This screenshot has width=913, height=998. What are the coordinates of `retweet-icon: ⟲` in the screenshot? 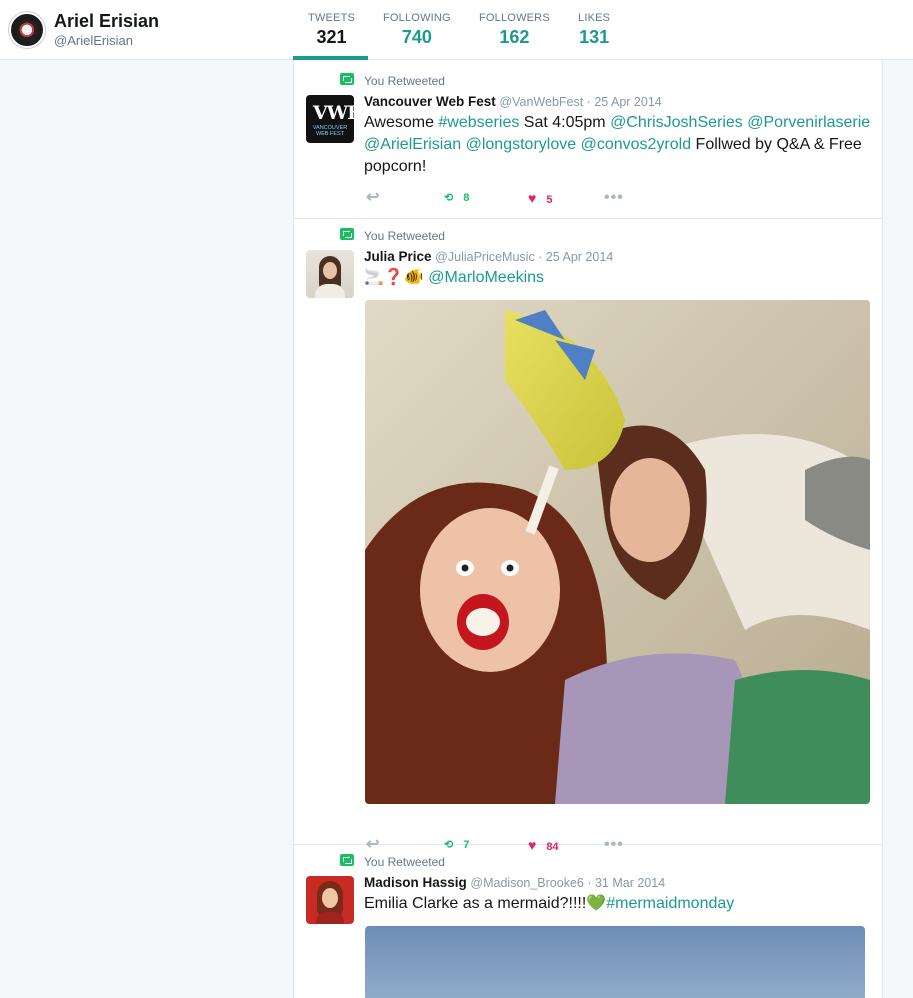 It's located at (449, 198).